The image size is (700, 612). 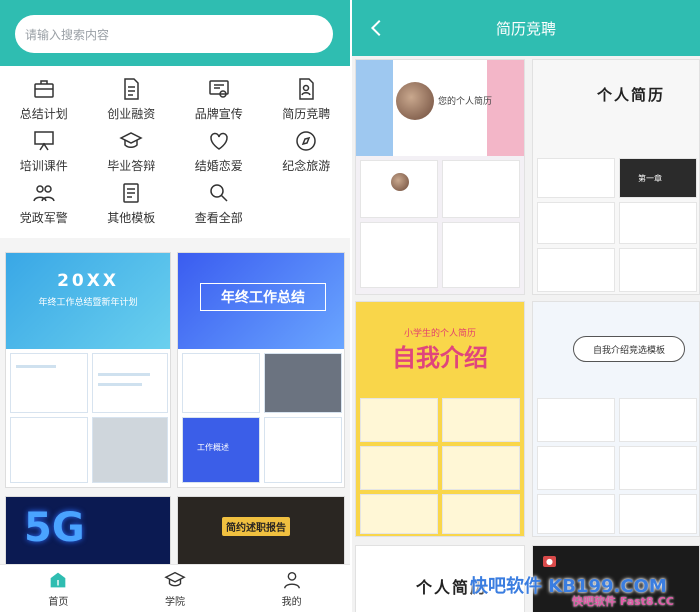 I want to click on template-subtitle: 年终工作总结暨新年计划, so click(x=88, y=303).